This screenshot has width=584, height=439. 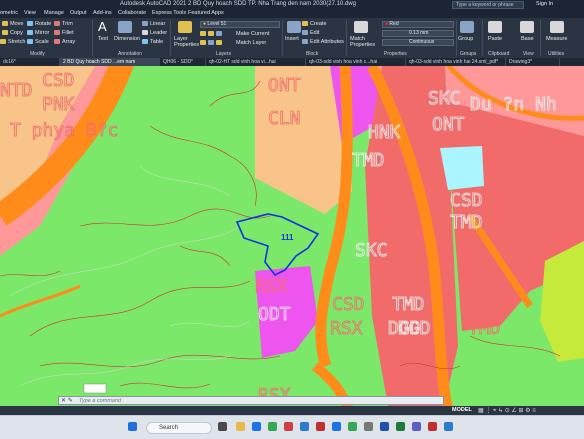 What do you see at coordinates (395, 54) in the screenshot?
I see `properties-panel-label: Properties` at bounding box center [395, 54].